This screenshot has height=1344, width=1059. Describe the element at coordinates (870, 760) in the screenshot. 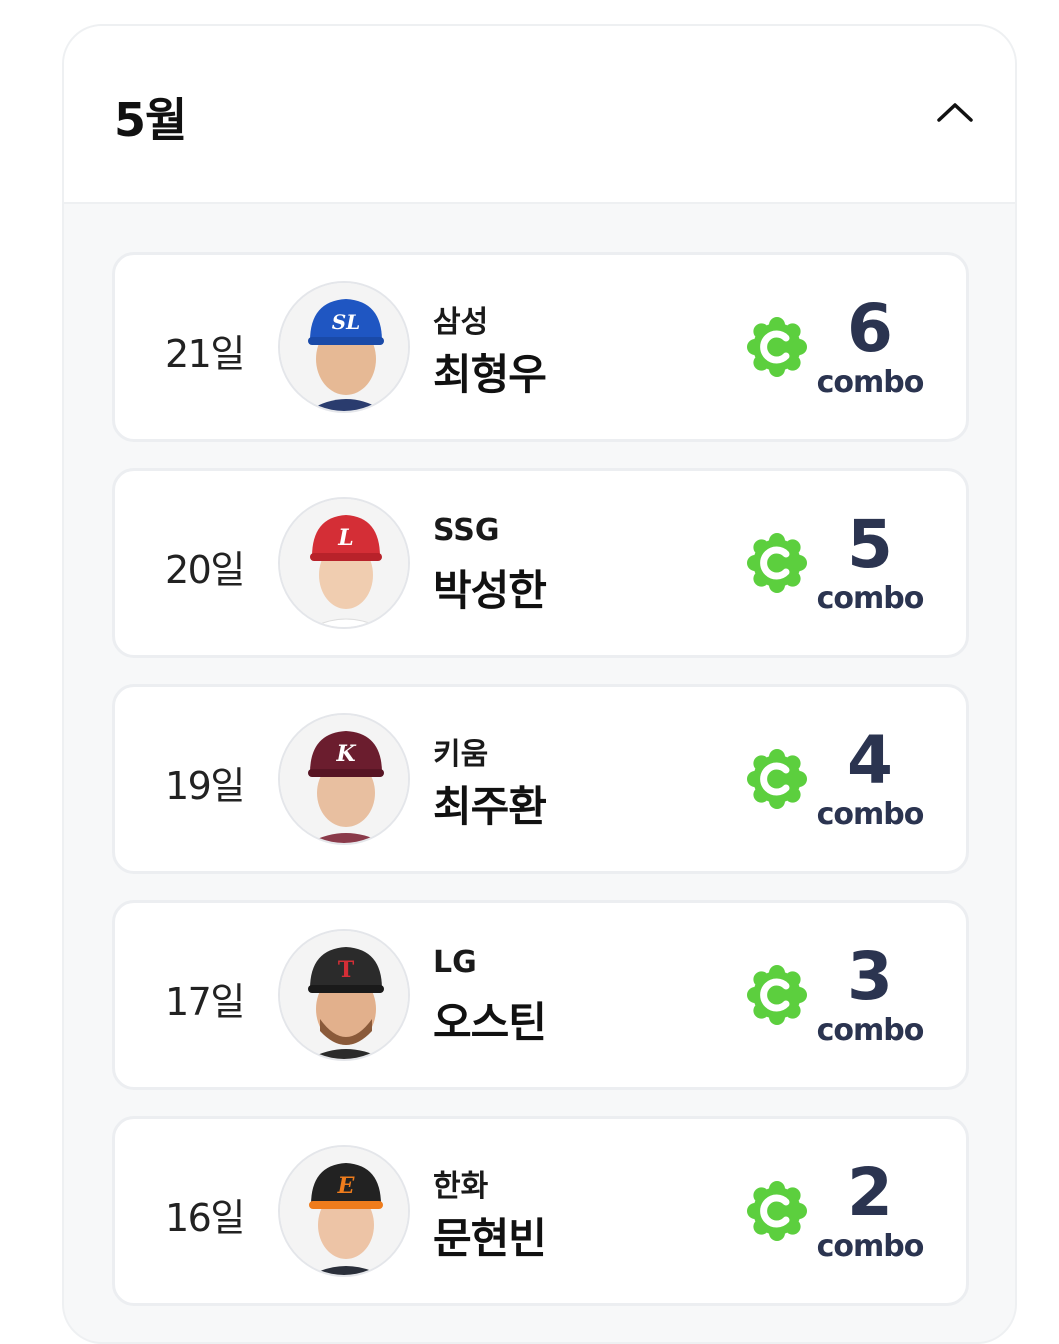

I see `combo-count: 4` at that location.